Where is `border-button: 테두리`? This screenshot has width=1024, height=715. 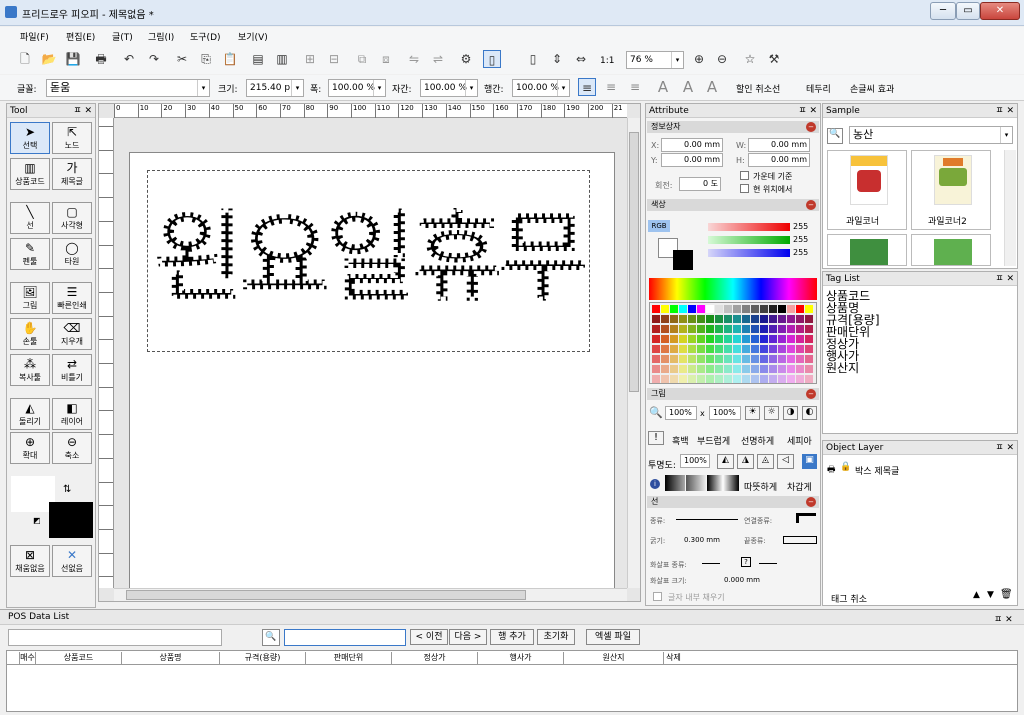
border-button: 테두리 is located at coordinates (818, 88).